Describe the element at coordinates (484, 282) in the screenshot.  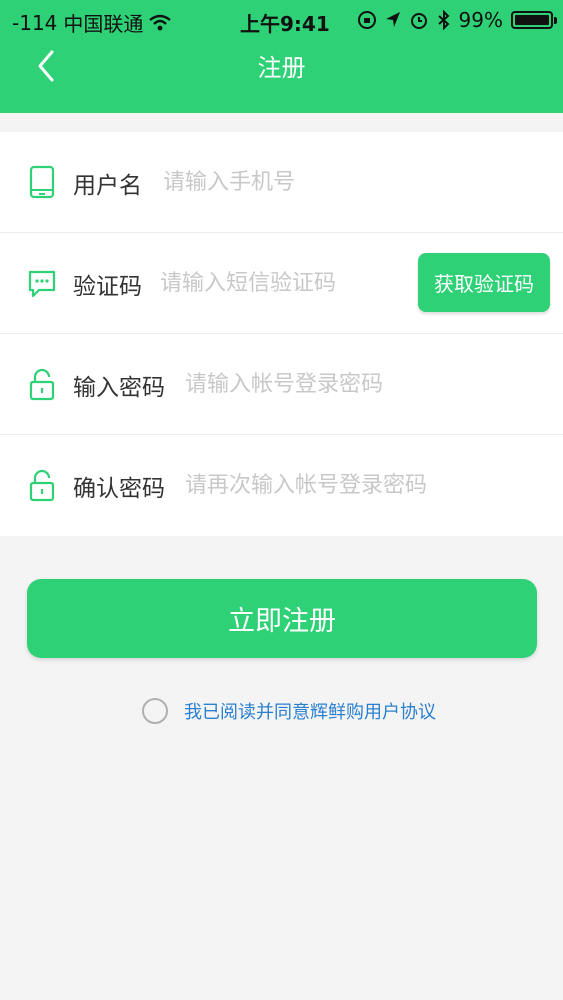
I see `get-code-button: 获取验证码` at that location.